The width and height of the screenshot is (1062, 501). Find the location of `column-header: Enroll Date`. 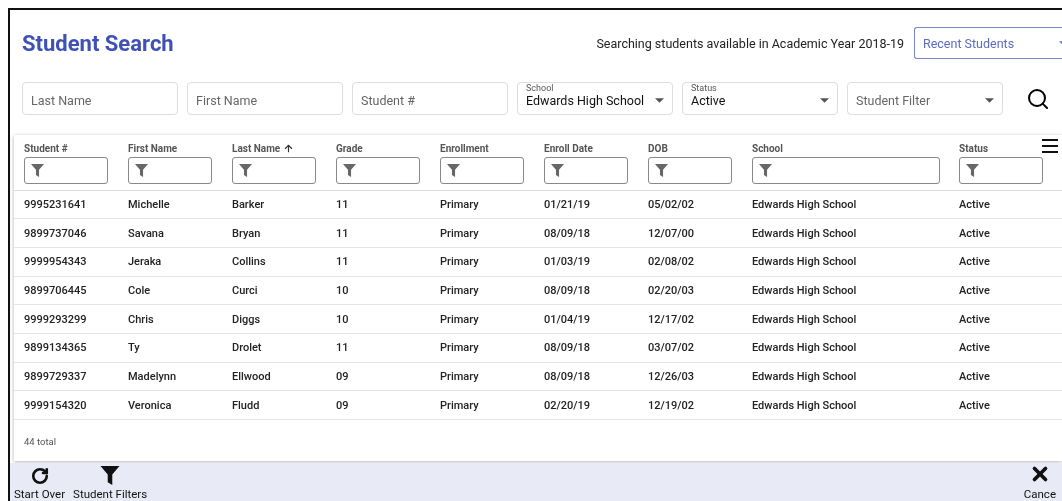

column-header: Enroll Date is located at coordinates (596, 148).